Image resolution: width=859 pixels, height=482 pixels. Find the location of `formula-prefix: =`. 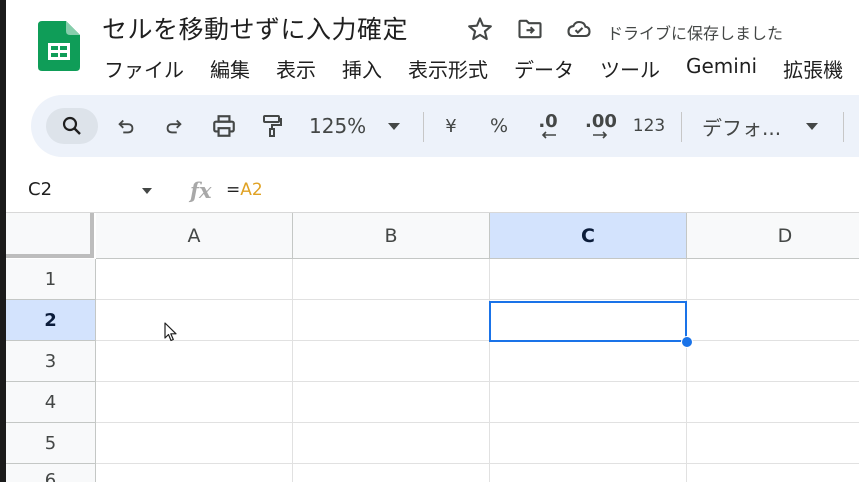

formula-prefix: = is located at coordinates (233, 190).